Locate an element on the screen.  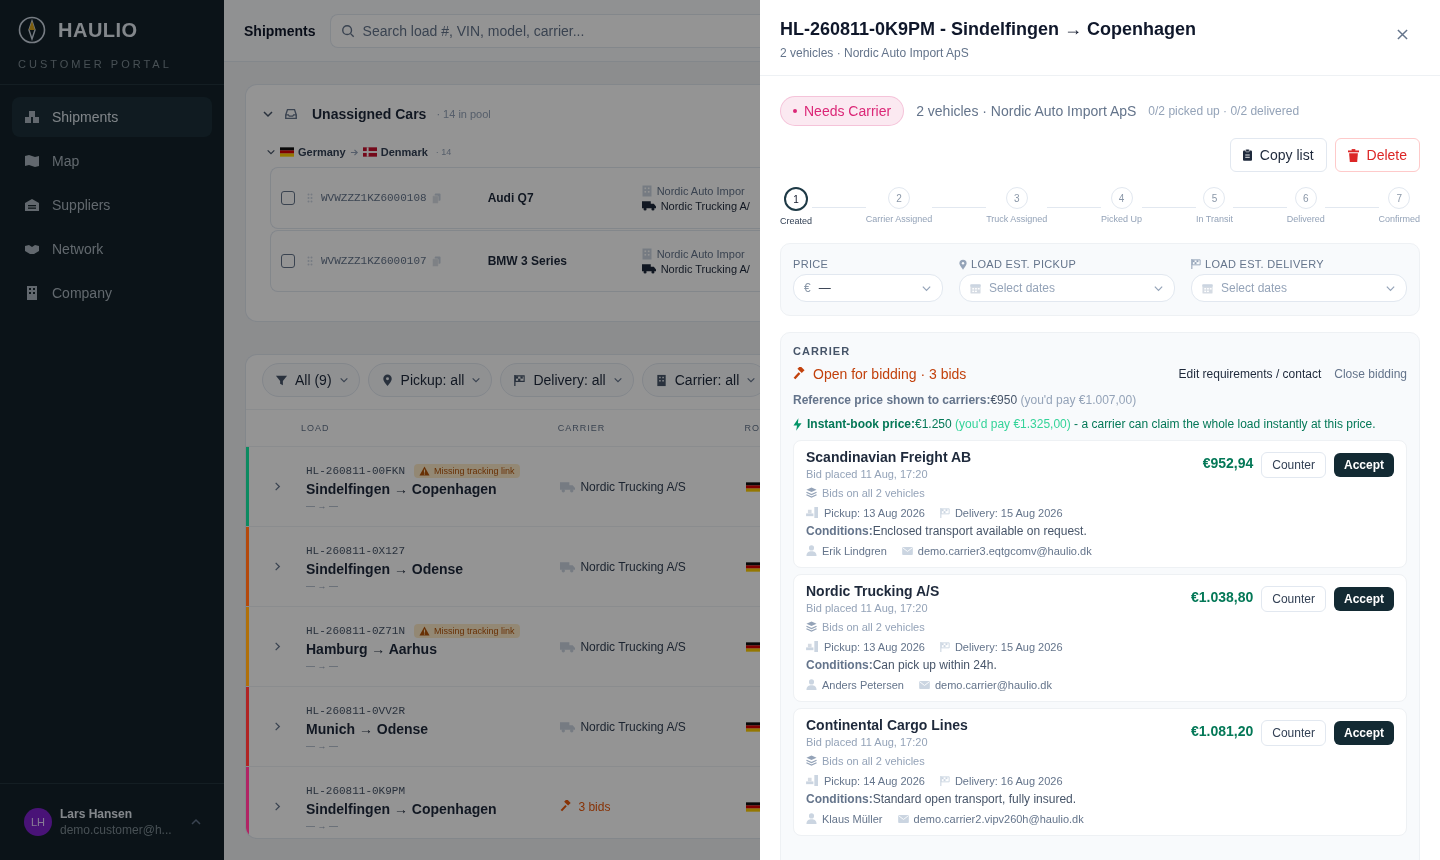
step-label: In Transit is located at coordinates (1214, 219).